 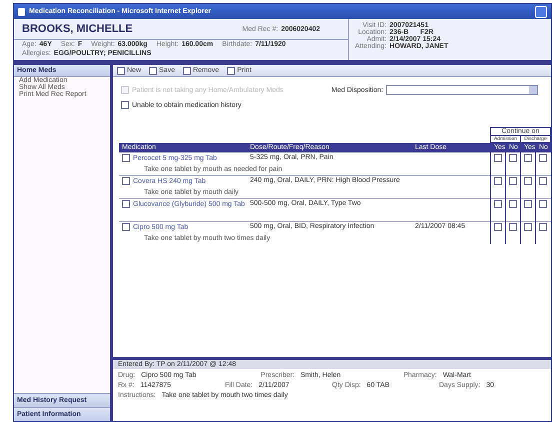 I want to click on disposition-dropdown, so click(x=462, y=90).